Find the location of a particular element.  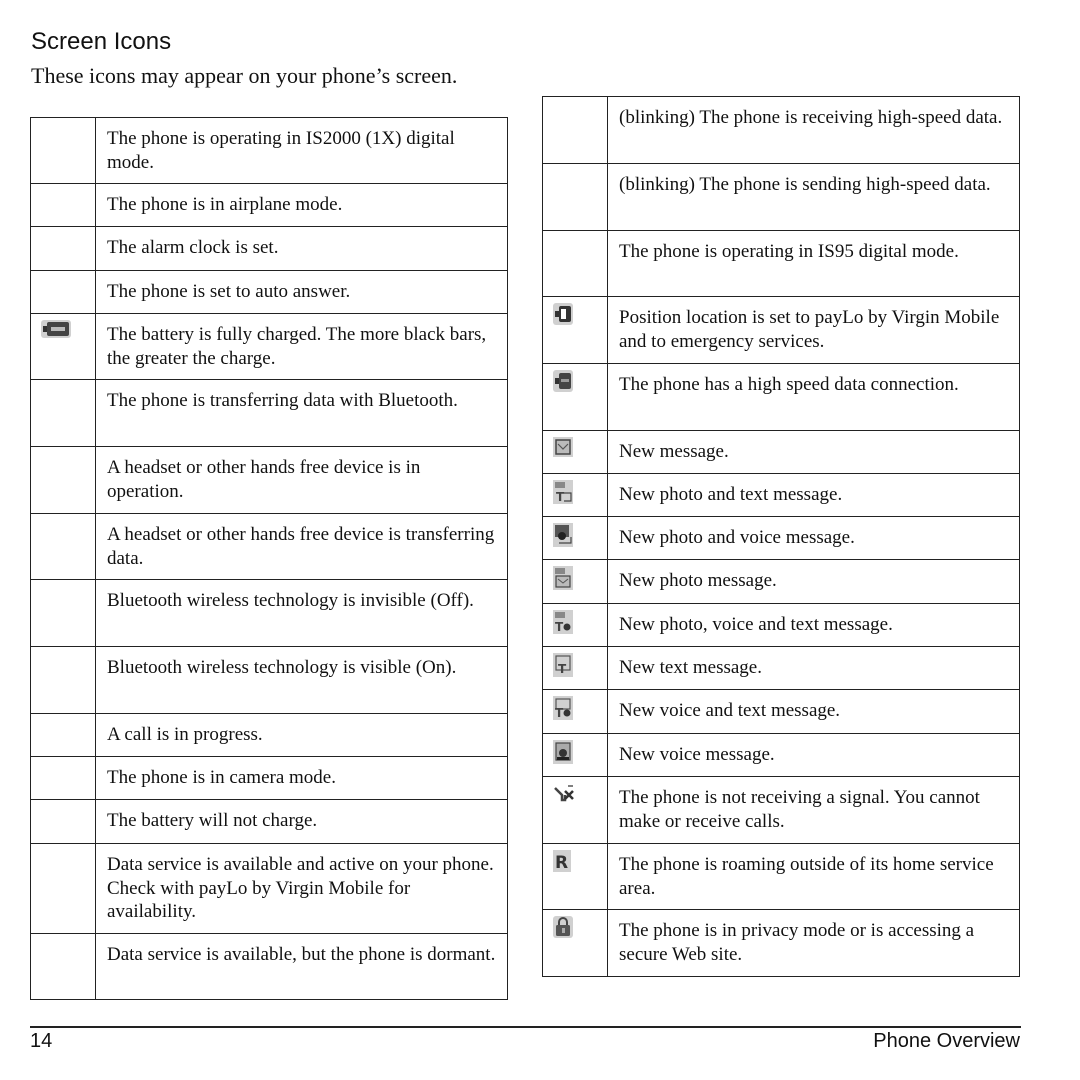

table-row: T New voice and text message. is located at coordinates (781, 711).